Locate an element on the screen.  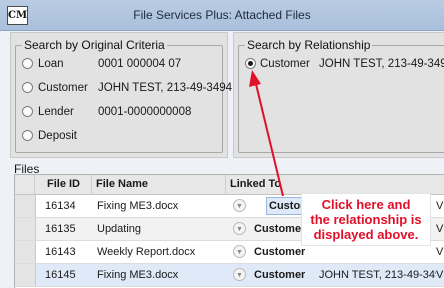
criteria-option-customer: Customer JOHN TEST, 213-49-3494 is located at coordinates (124, 88).